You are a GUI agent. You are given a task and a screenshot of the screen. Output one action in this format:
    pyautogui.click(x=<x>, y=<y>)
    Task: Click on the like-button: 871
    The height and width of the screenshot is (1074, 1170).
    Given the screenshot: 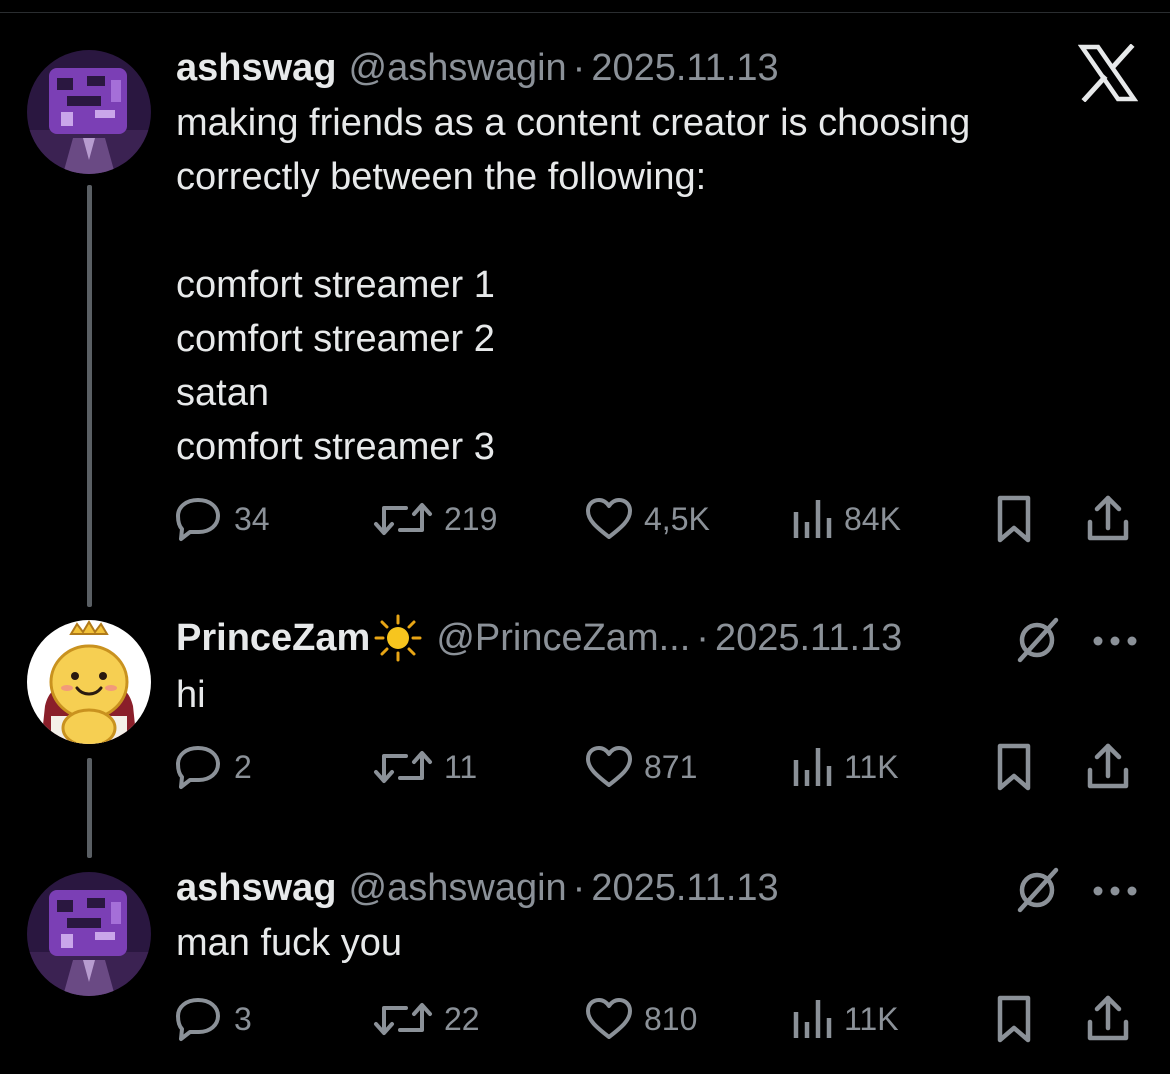 What is the action you would take?
    pyautogui.click(x=640, y=767)
    